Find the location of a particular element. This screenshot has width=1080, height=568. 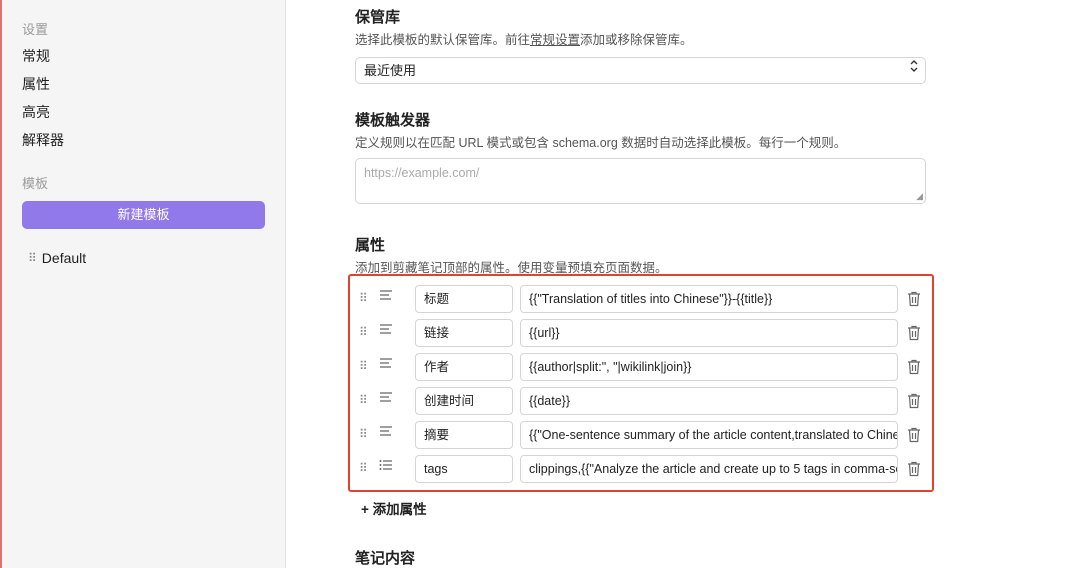

property-row: ⠿ 作者 {{author|split:", "|wikilink|join}} is located at coordinates (641, 367).